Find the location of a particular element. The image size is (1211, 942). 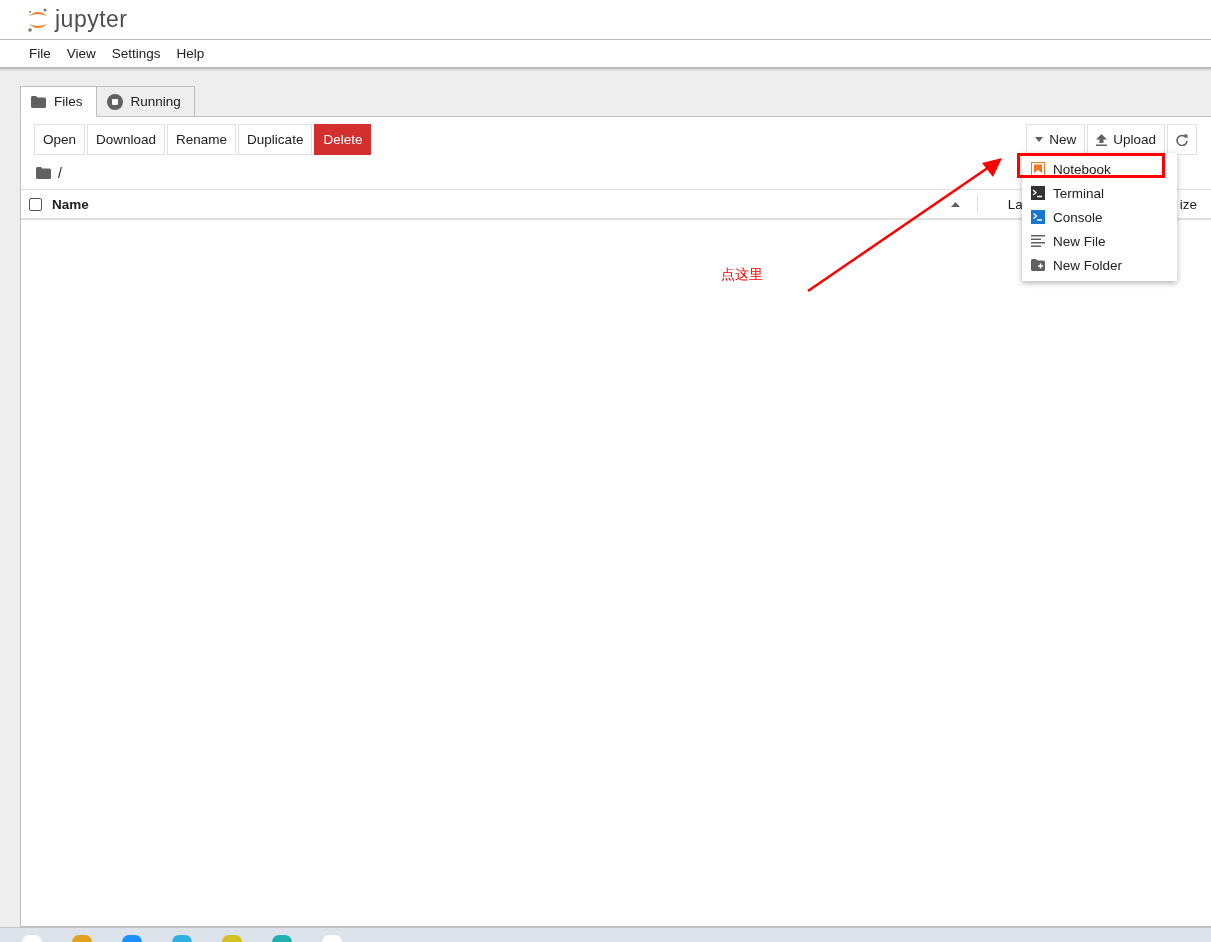

column-header: ize is located at coordinates (1188, 204).